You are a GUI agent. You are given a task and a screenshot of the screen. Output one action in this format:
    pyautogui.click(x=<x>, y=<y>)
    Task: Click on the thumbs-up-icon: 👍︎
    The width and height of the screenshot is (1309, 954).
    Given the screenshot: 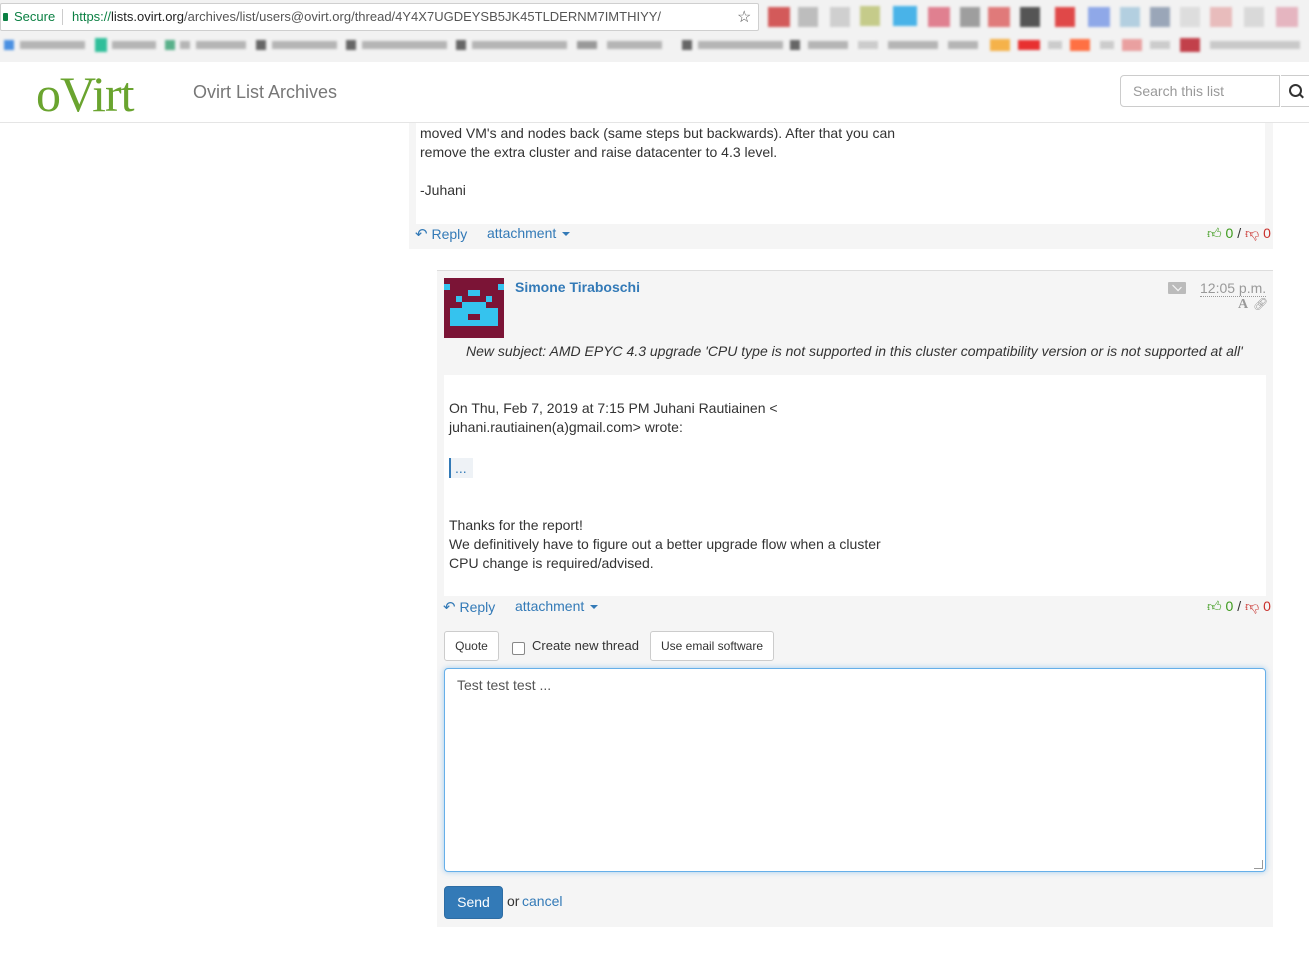 What is the action you would take?
    pyautogui.click(x=1214, y=606)
    